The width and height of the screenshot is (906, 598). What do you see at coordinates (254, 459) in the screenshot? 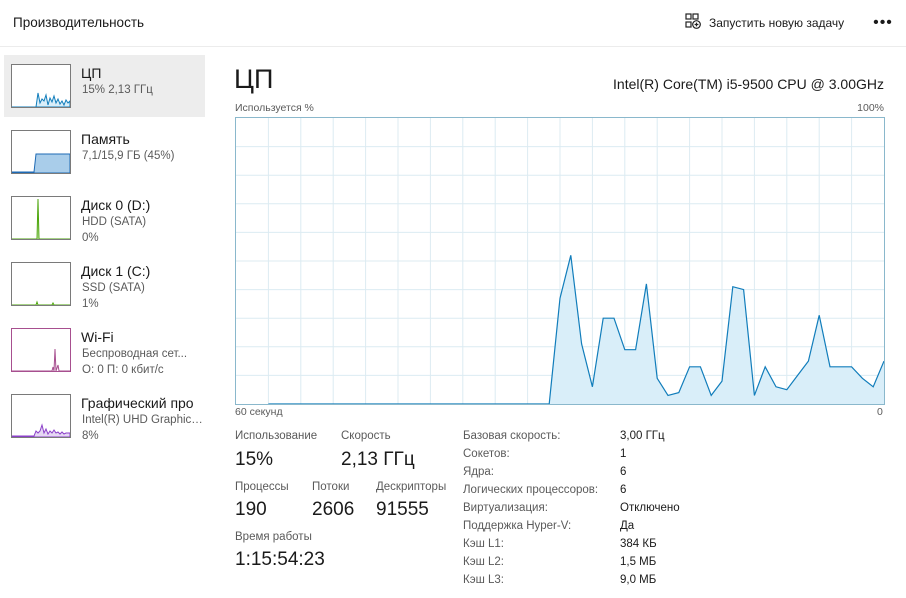
I see `usage-value: 15%` at bounding box center [254, 459].